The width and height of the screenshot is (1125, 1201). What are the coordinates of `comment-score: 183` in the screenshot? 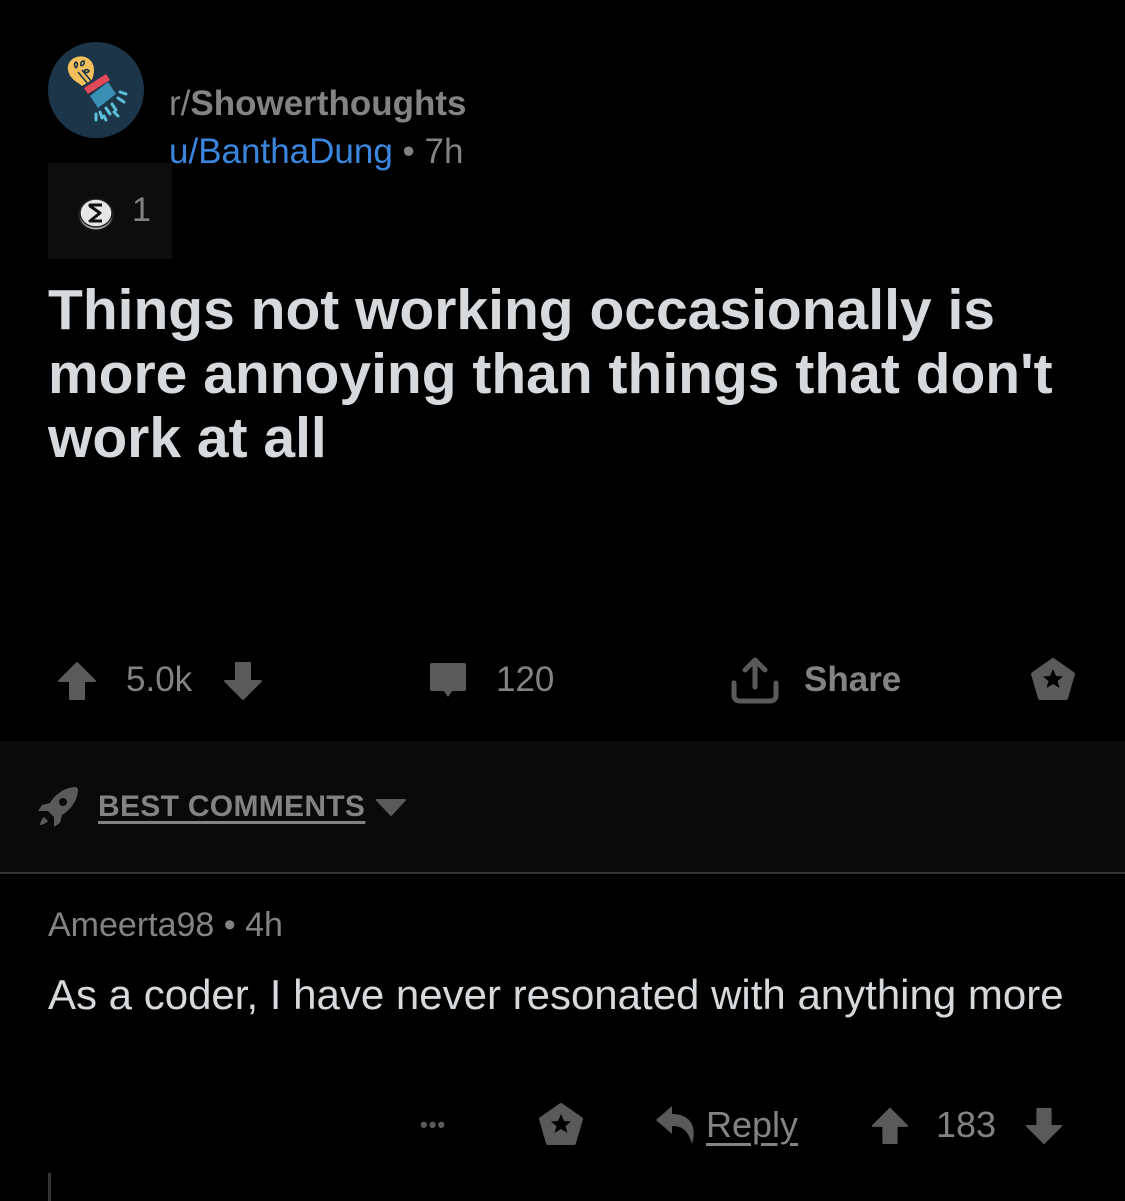 It's located at (966, 1124).